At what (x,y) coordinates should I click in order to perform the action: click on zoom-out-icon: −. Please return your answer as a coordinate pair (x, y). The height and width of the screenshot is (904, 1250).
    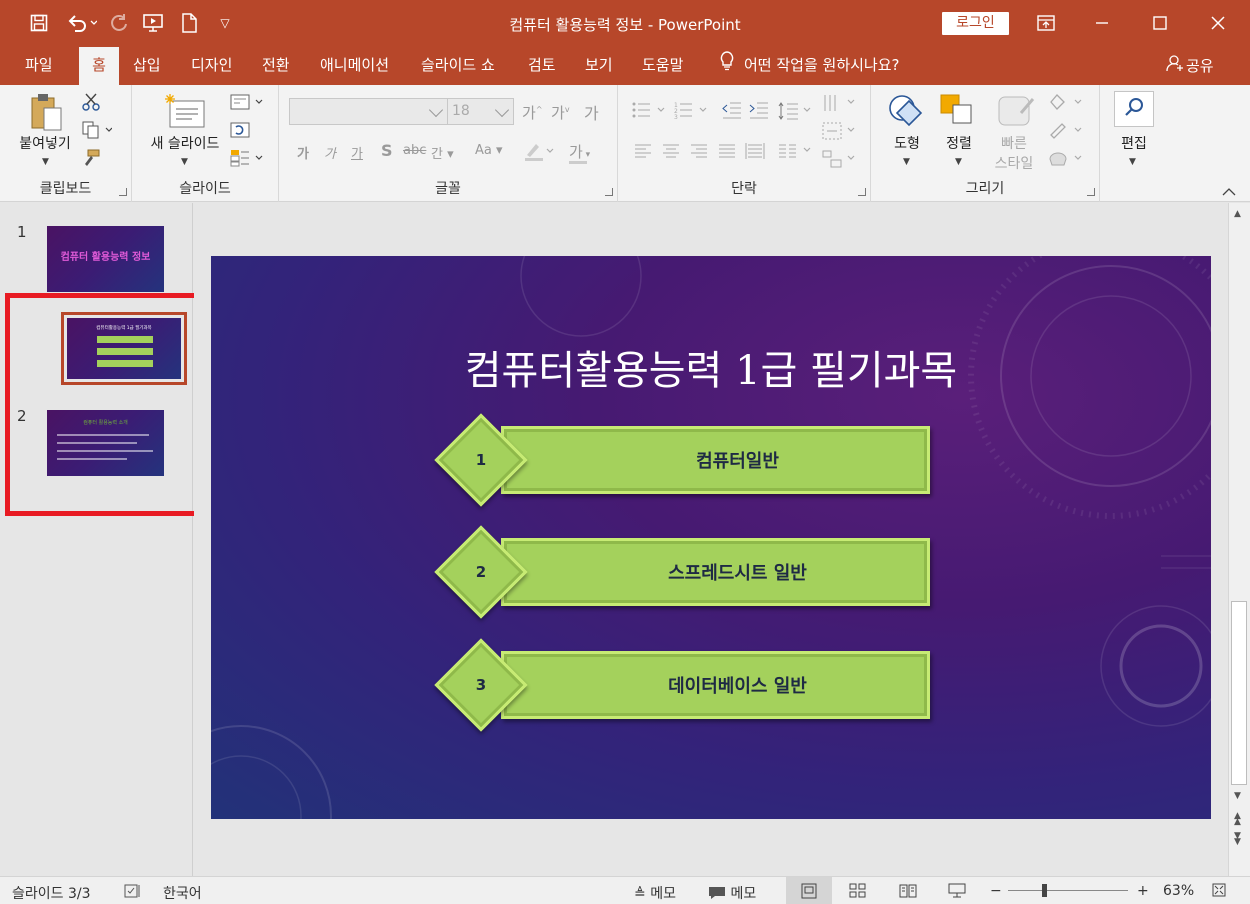
    Looking at the image, I should click on (996, 891).